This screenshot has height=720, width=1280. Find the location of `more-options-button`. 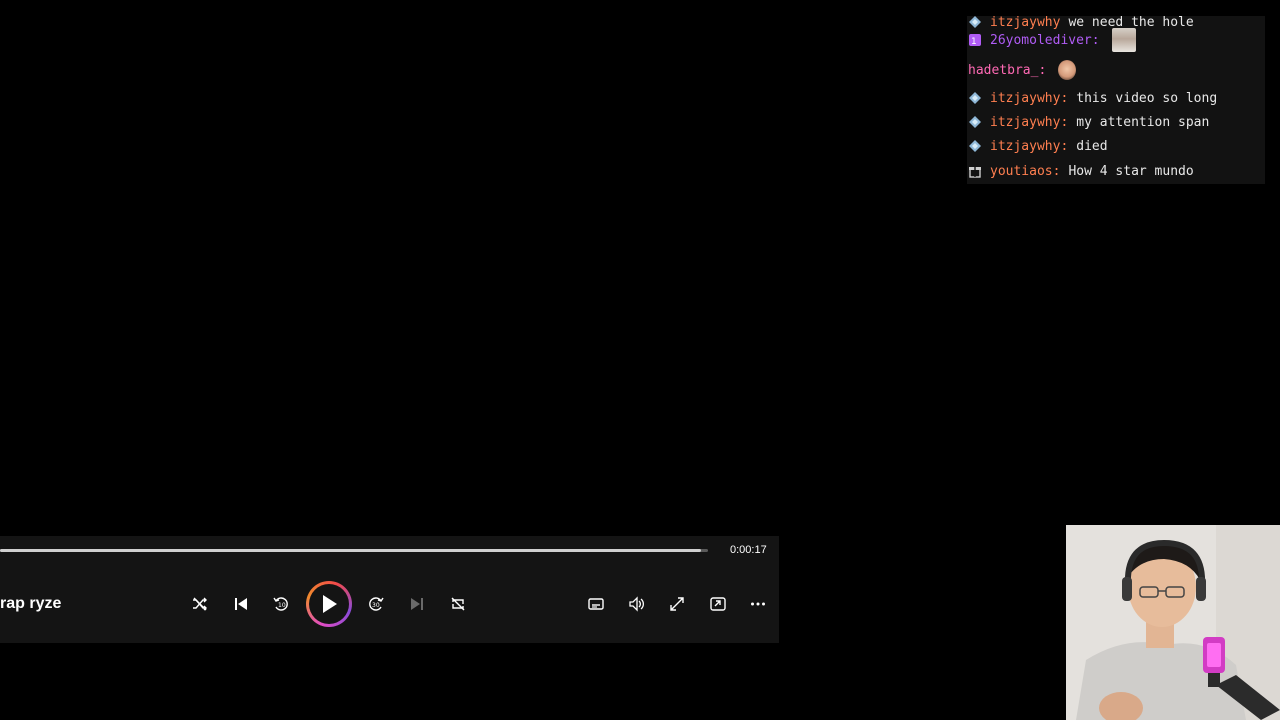

more-options-button is located at coordinates (758, 604).